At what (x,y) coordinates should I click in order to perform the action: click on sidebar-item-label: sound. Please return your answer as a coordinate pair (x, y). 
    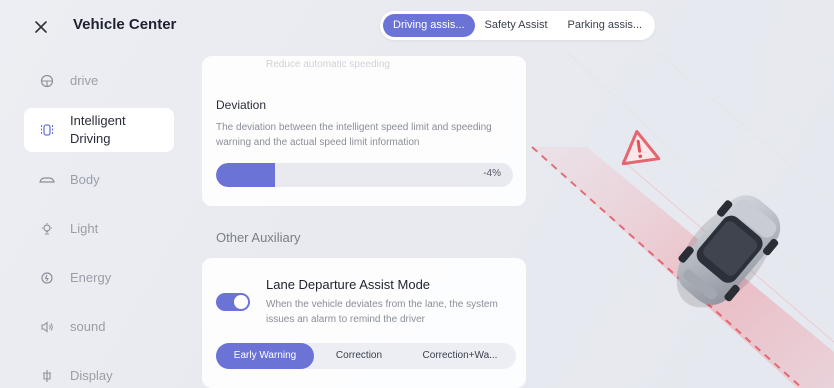
    Looking at the image, I should click on (88, 326).